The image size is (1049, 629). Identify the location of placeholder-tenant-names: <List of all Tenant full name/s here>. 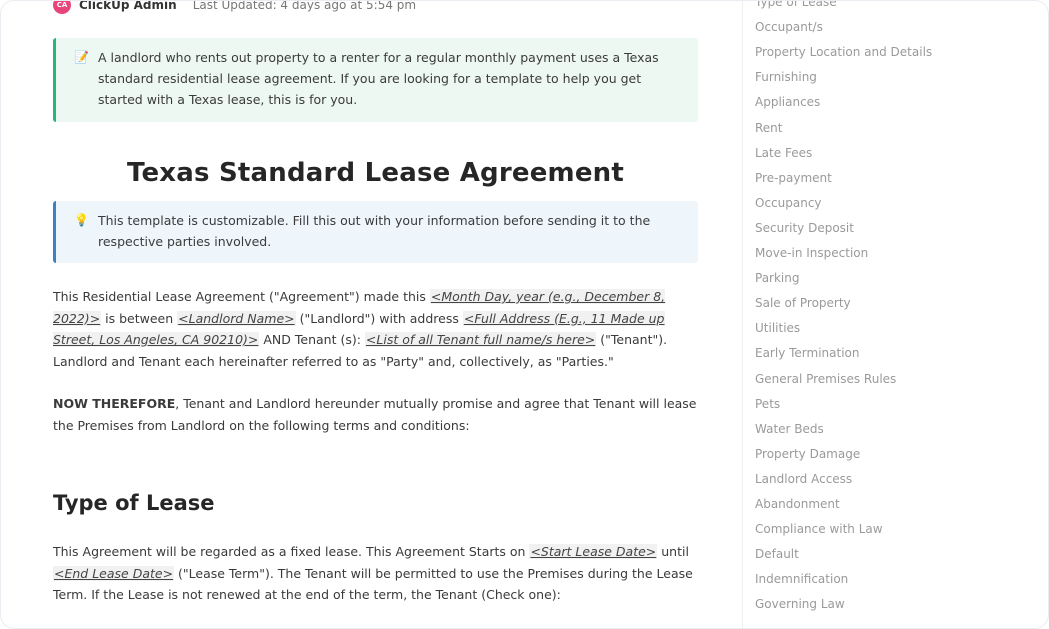
(480, 339).